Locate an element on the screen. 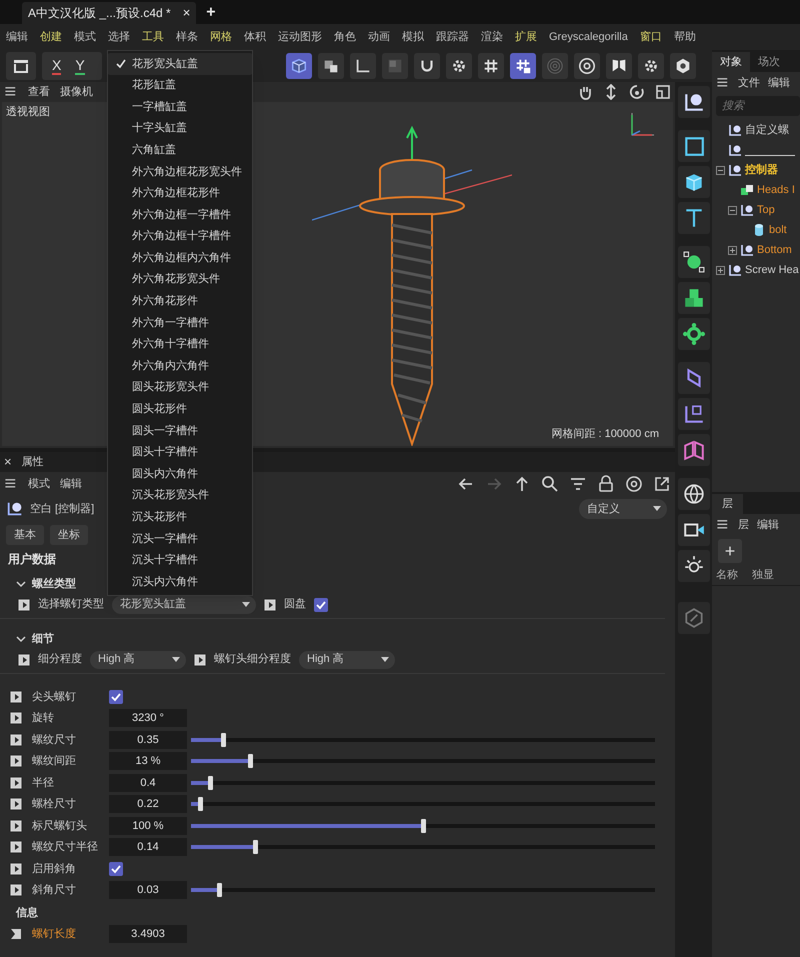 The image size is (800, 957). menu-item: 选择 is located at coordinates (119, 37).